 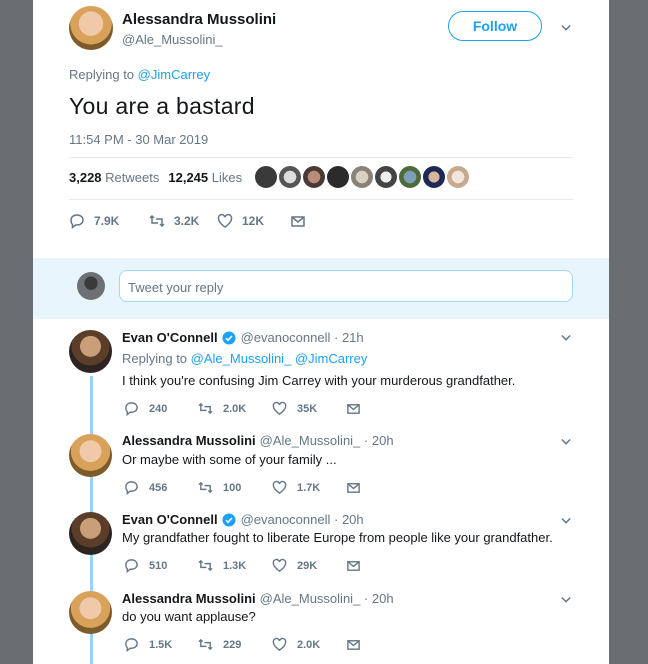 I want to click on like-count: 1.7K, so click(x=309, y=487).